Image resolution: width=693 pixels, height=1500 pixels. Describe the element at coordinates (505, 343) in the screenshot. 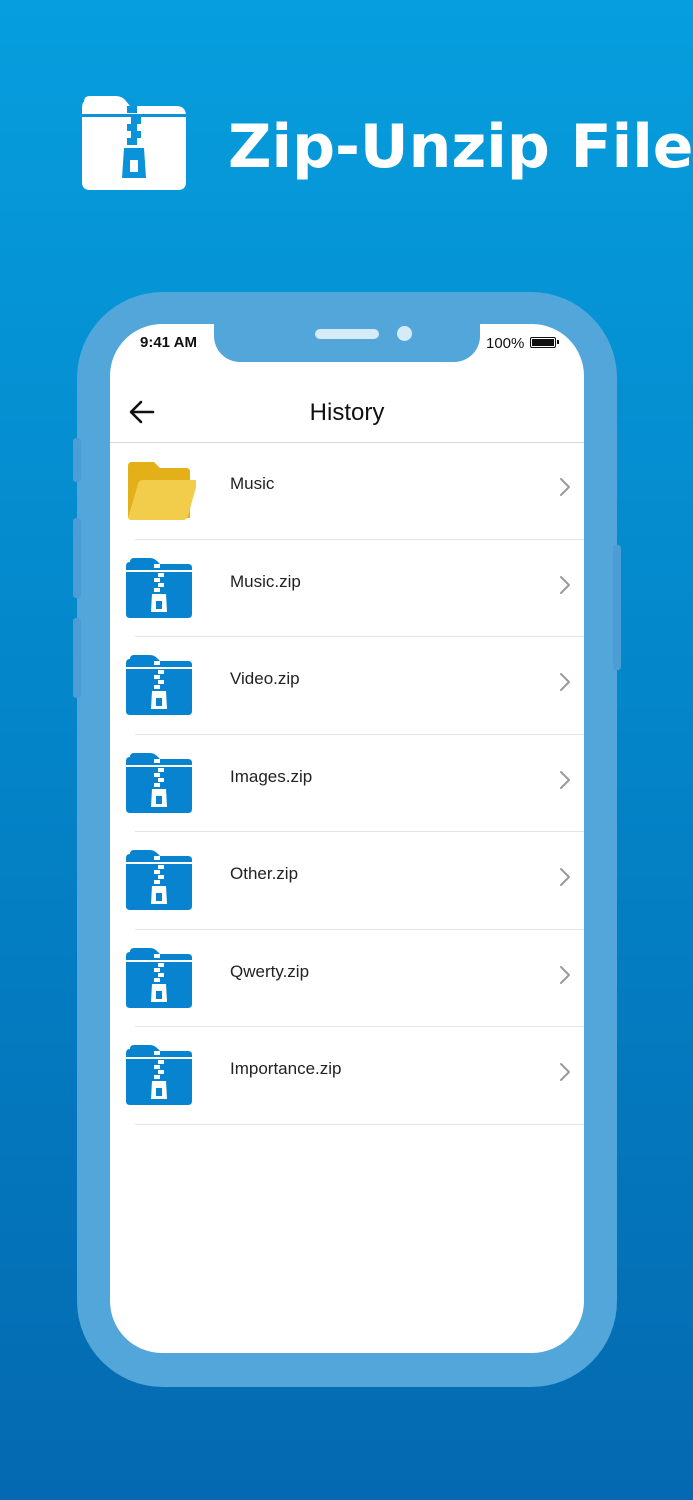

I see `battery-percentage: 100%` at that location.